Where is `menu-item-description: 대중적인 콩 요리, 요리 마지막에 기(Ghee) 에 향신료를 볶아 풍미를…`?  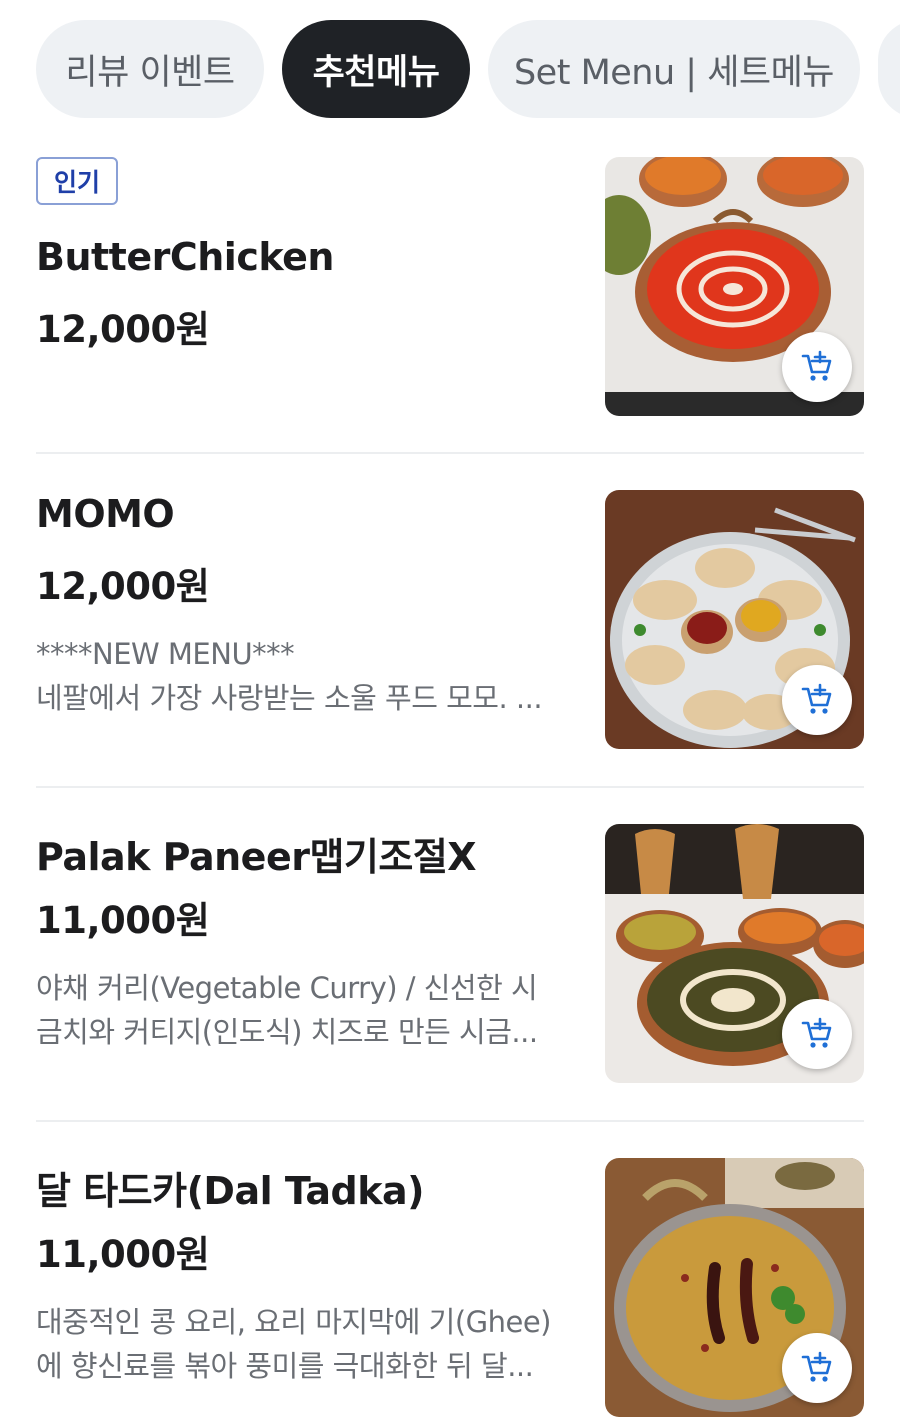
menu-item-description: 대중적인 콩 요리, 요리 마지막에 기(Ghee) 에 향신료를 볶아 풍미를… is located at coordinates (294, 1344).